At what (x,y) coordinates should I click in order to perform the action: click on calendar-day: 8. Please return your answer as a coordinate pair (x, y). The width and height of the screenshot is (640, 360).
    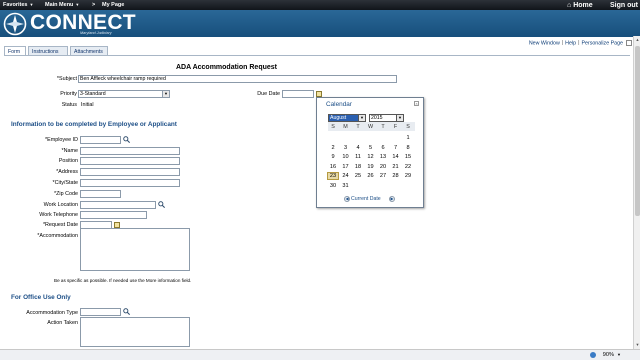
    Looking at the image, I should click on (408, 148).